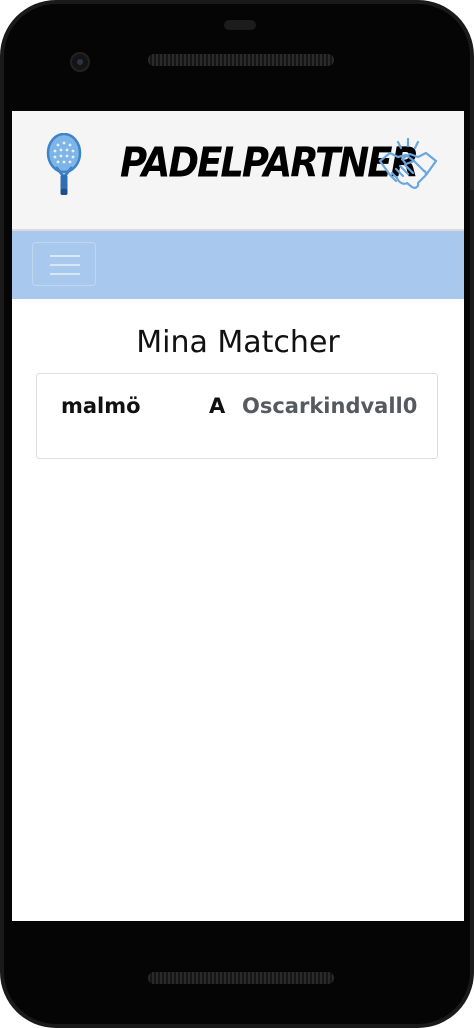 Image resolution: width=474 pixels, height=1028 pixels. What do you see at coordinates (269, 162) in the screenshot?
I see `brand-title: PADELPARTNER` at bounding box center [269, 162].